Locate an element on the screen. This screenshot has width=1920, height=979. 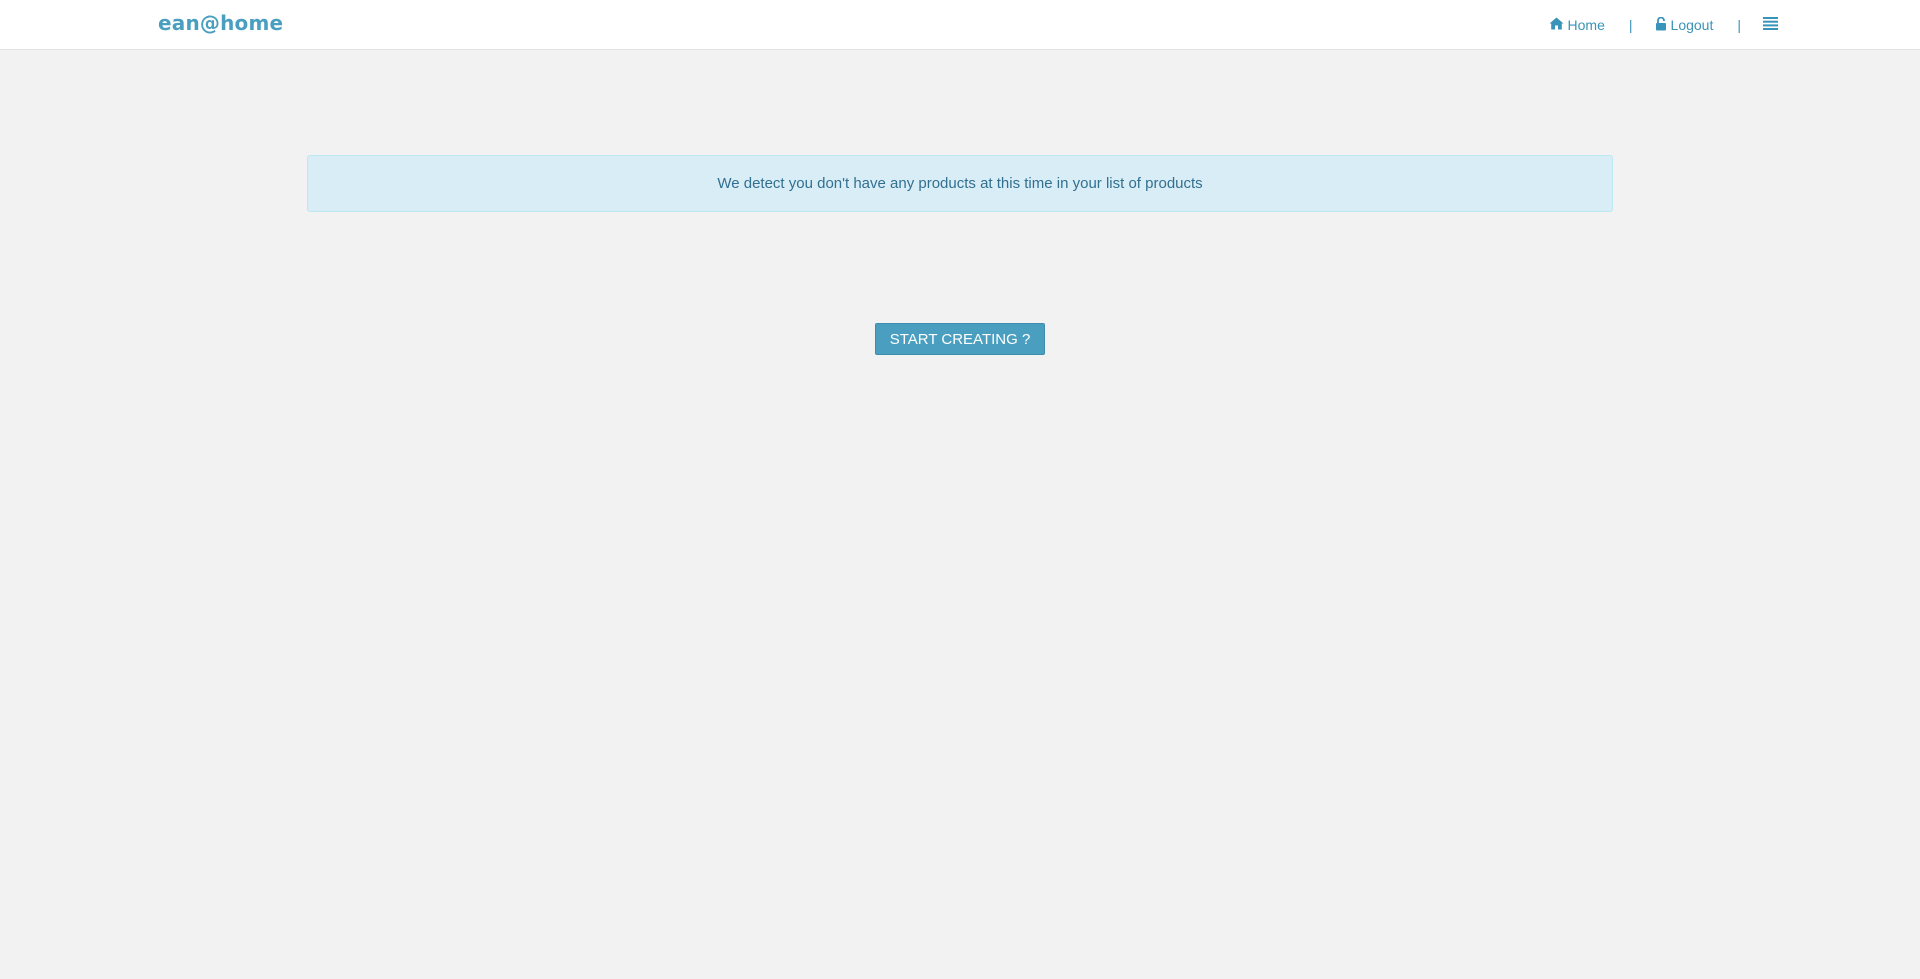
nav-logout-link: Logout is located at coordinates (1684, 25).